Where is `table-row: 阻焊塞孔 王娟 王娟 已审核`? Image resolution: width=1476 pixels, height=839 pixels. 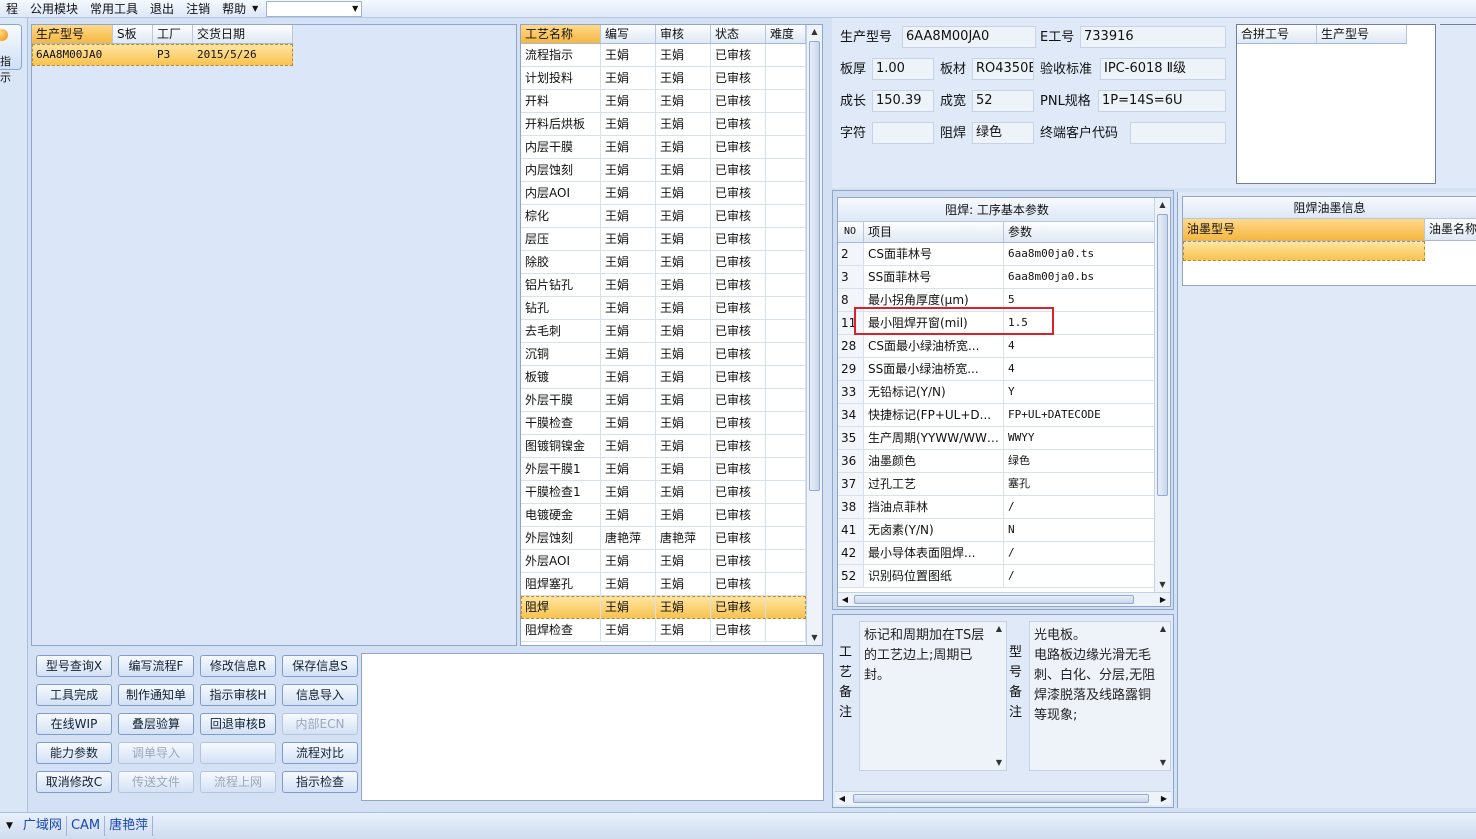
table-row: 阻焊塞孔 王娟 王娟 已审核 is located at coordinates (663, 584).